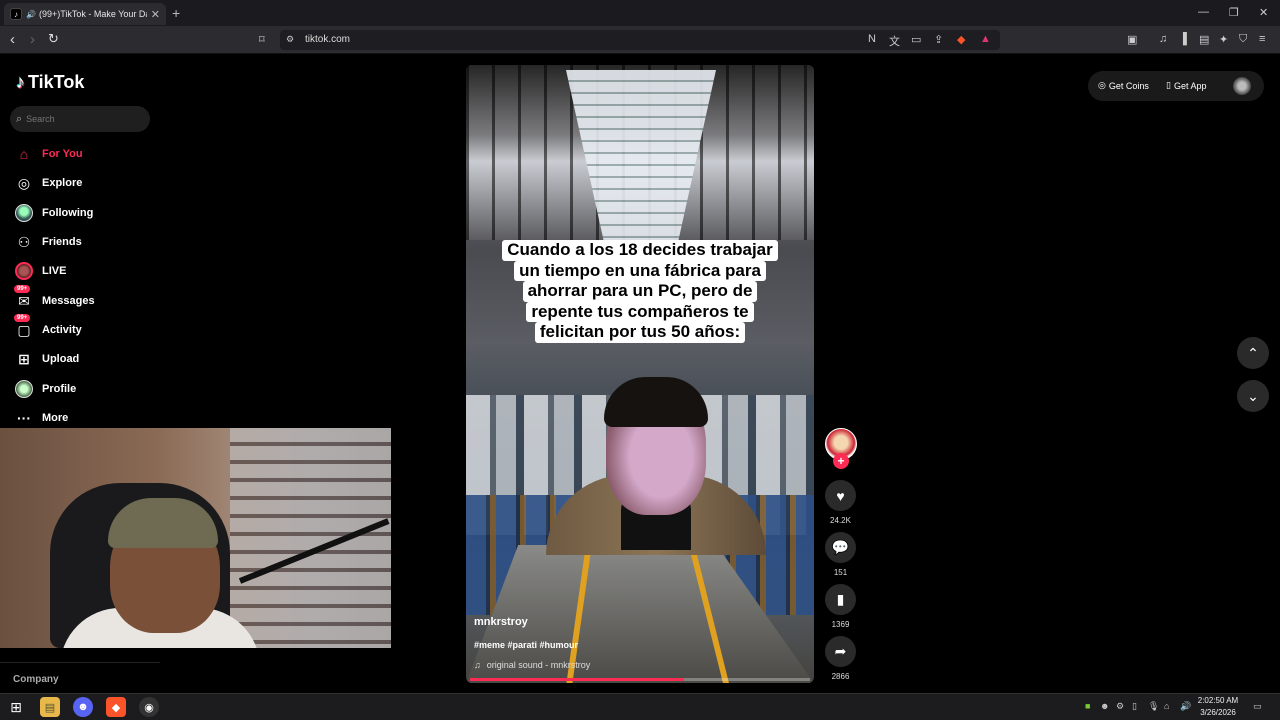 The height and width of the screenshot is (720, 1280). Describe the element at coordinates (1153, 706) in the screenshot. I see `microphone-tray-icon: 🎙` at that location.